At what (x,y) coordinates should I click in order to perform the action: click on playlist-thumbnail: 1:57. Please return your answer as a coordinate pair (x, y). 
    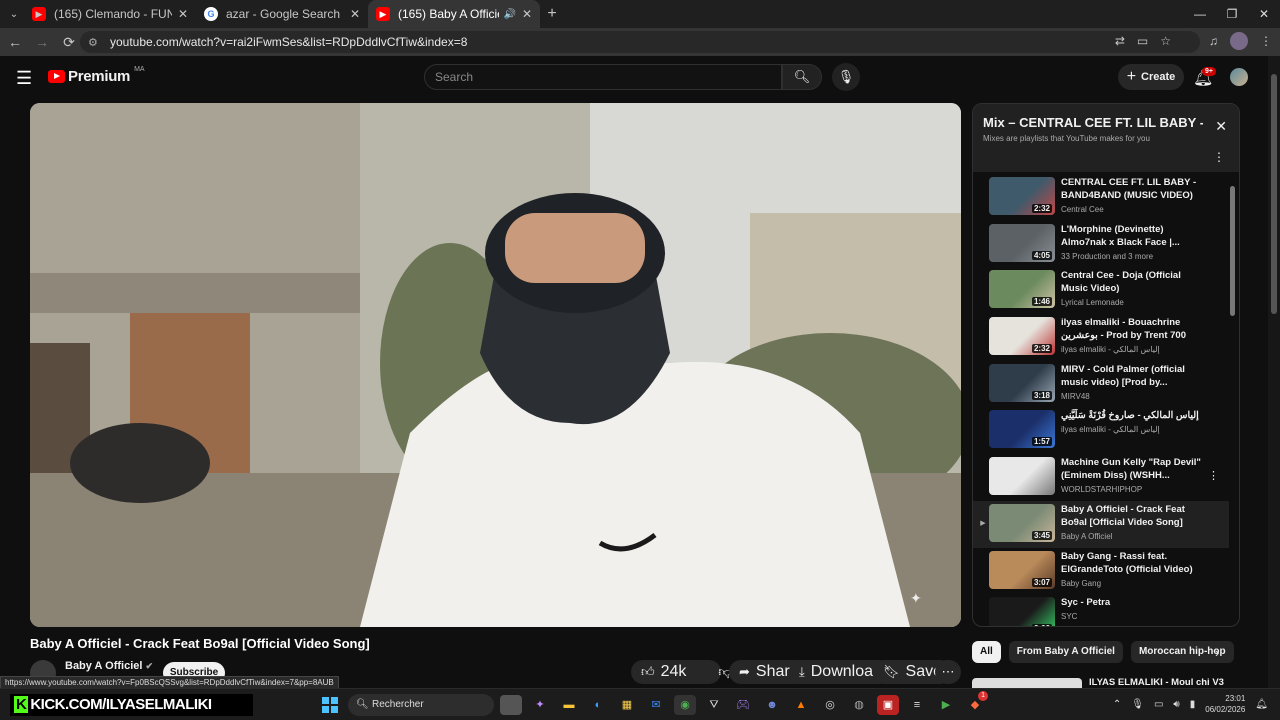
    Looking at the image, I should click on (1022, 429).